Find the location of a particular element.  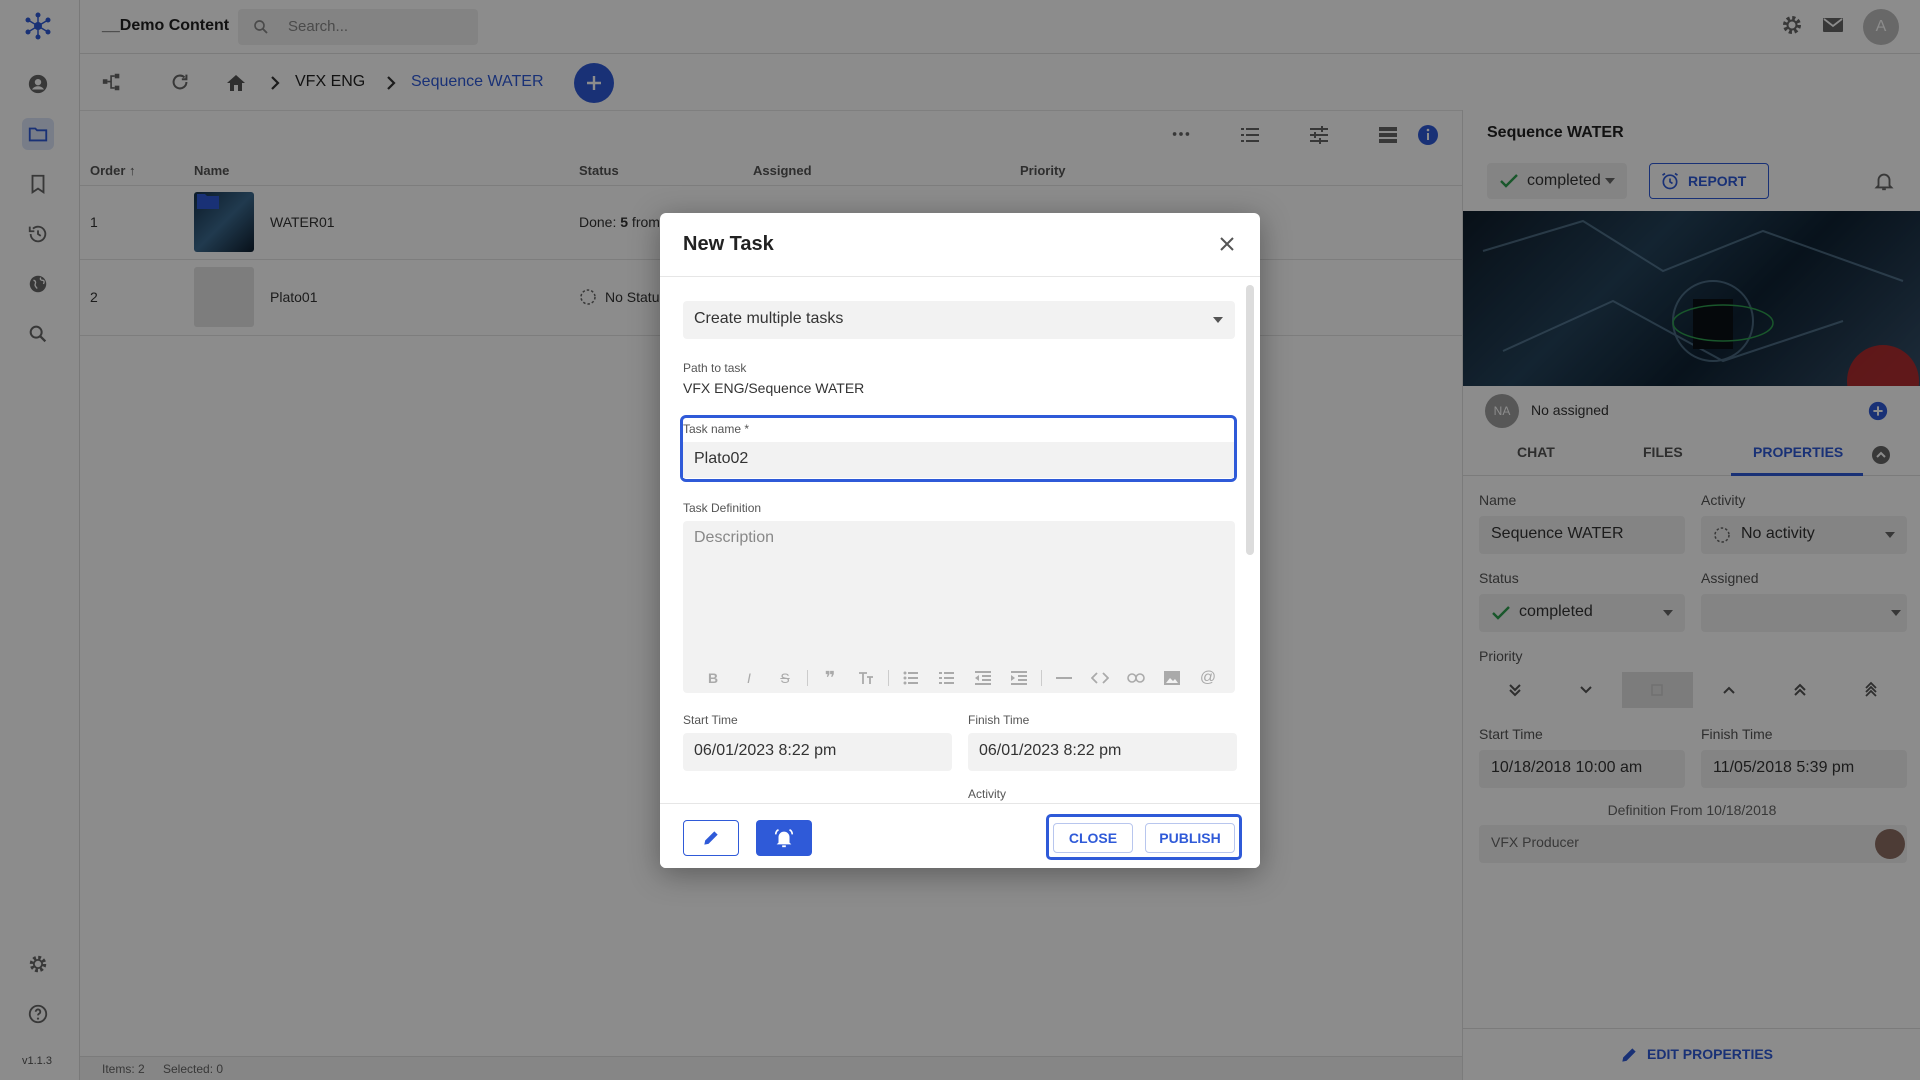

task-definition-label: Task Definition is located at coordinates (722, 508).